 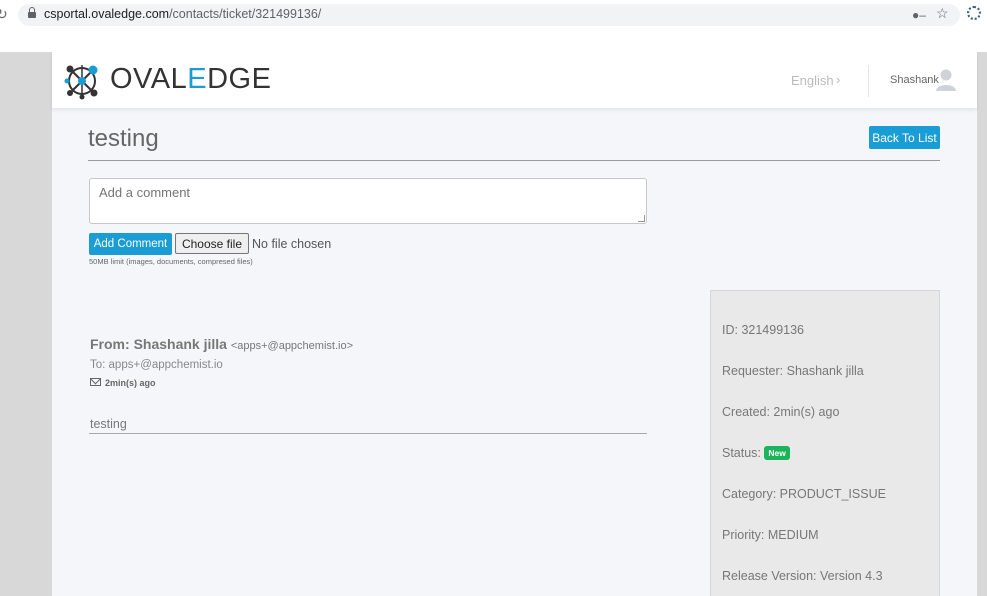 I want to click on resize-grip-icon, so click(x=641, y=218).